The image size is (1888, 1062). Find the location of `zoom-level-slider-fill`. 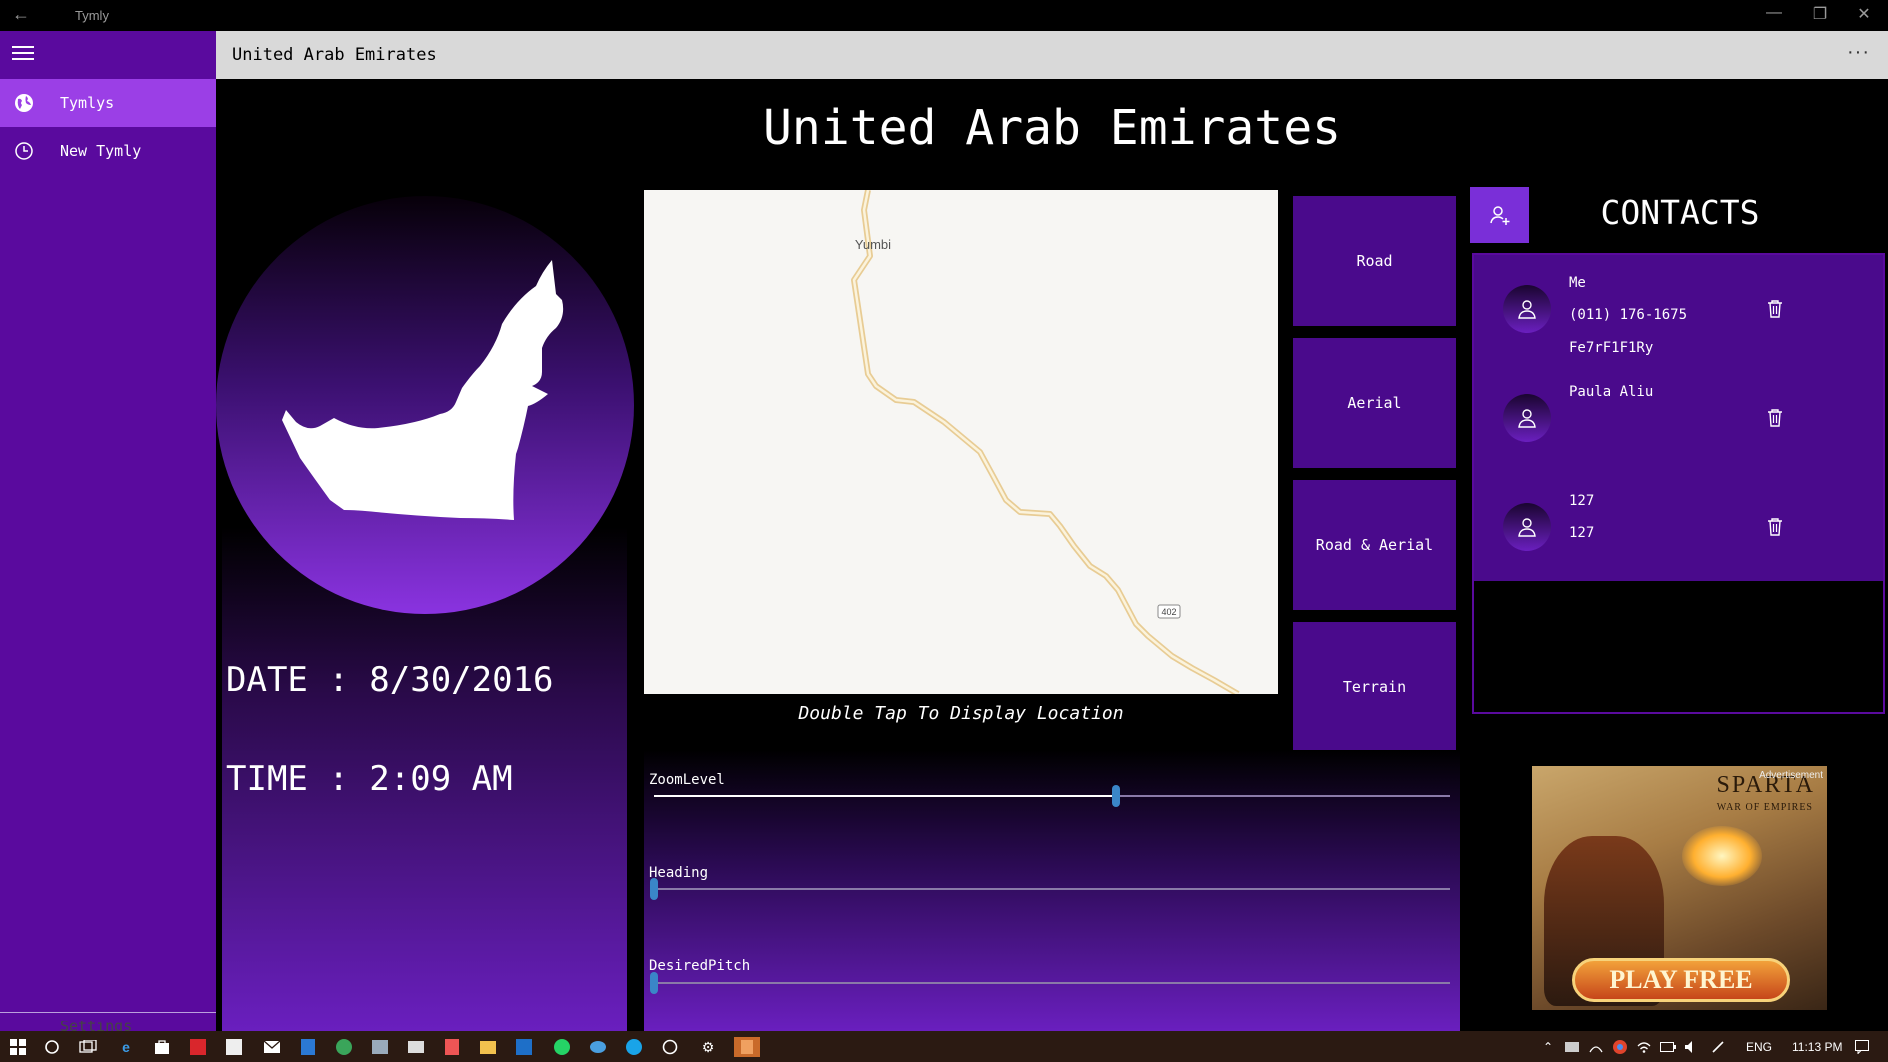

zoom-level-slider-fill is located at coordinates (885, 796).